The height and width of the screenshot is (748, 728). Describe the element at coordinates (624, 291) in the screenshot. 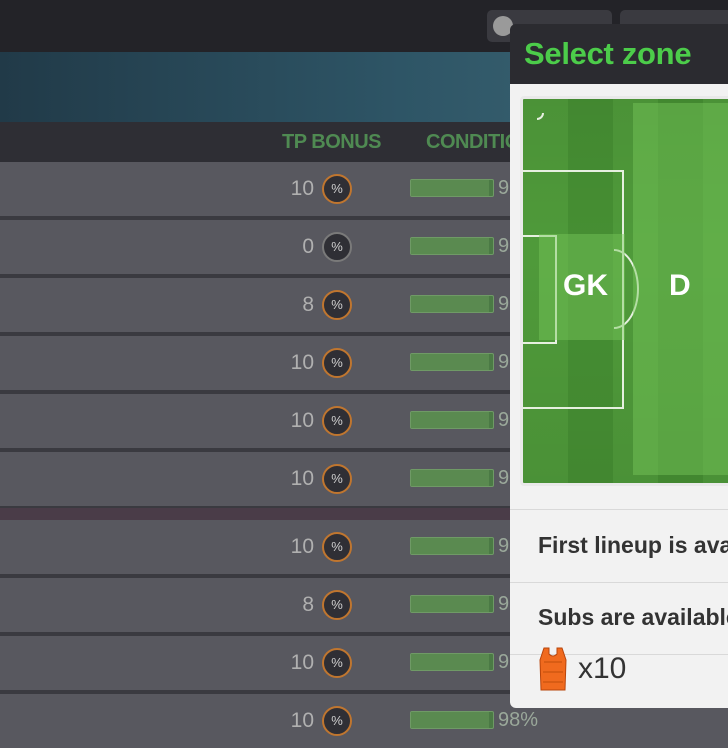

I see `pitch: GK D` at that location.